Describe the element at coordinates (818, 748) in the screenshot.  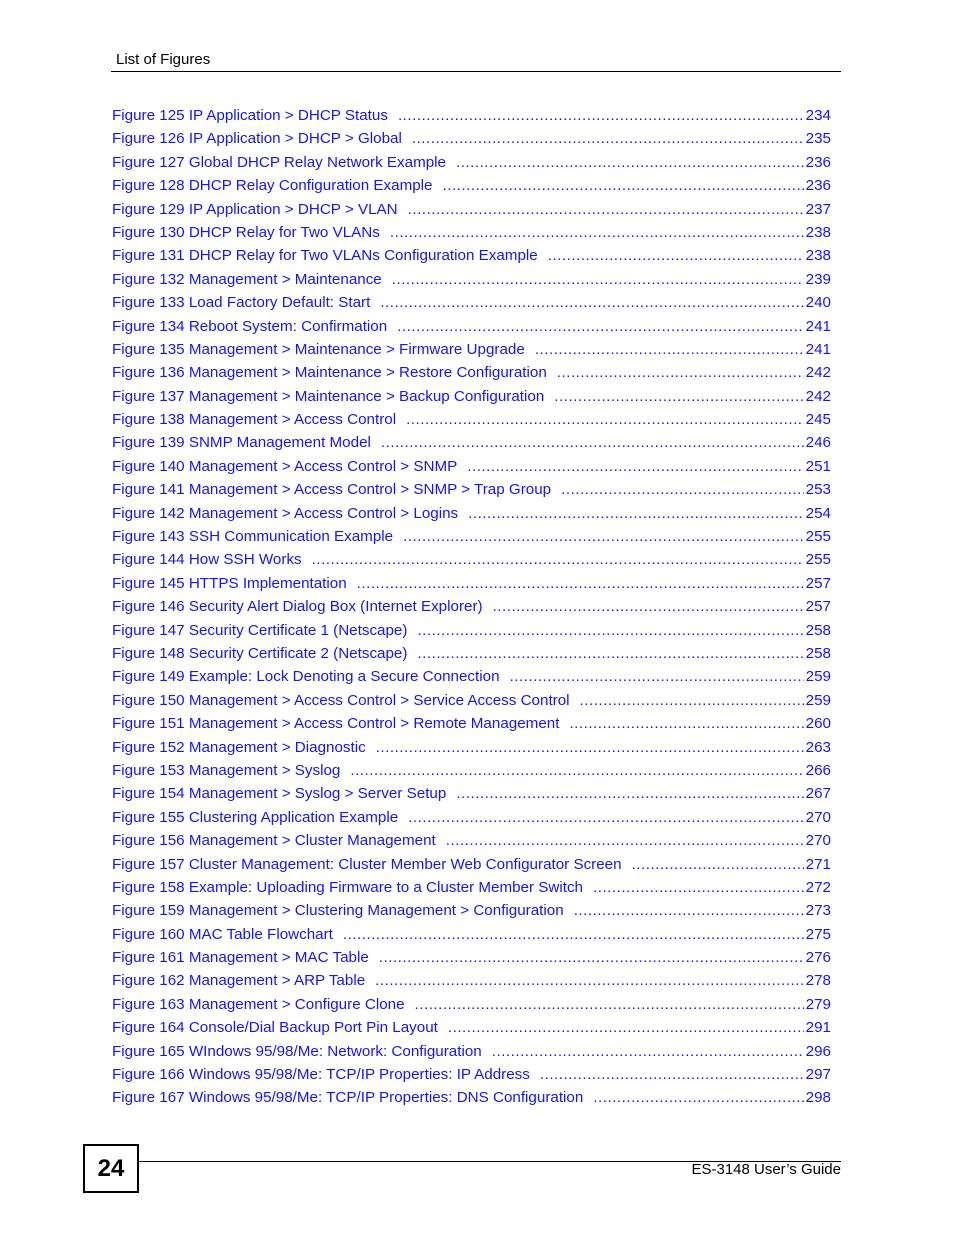
I see `toc-entry-page: 263` at that location.